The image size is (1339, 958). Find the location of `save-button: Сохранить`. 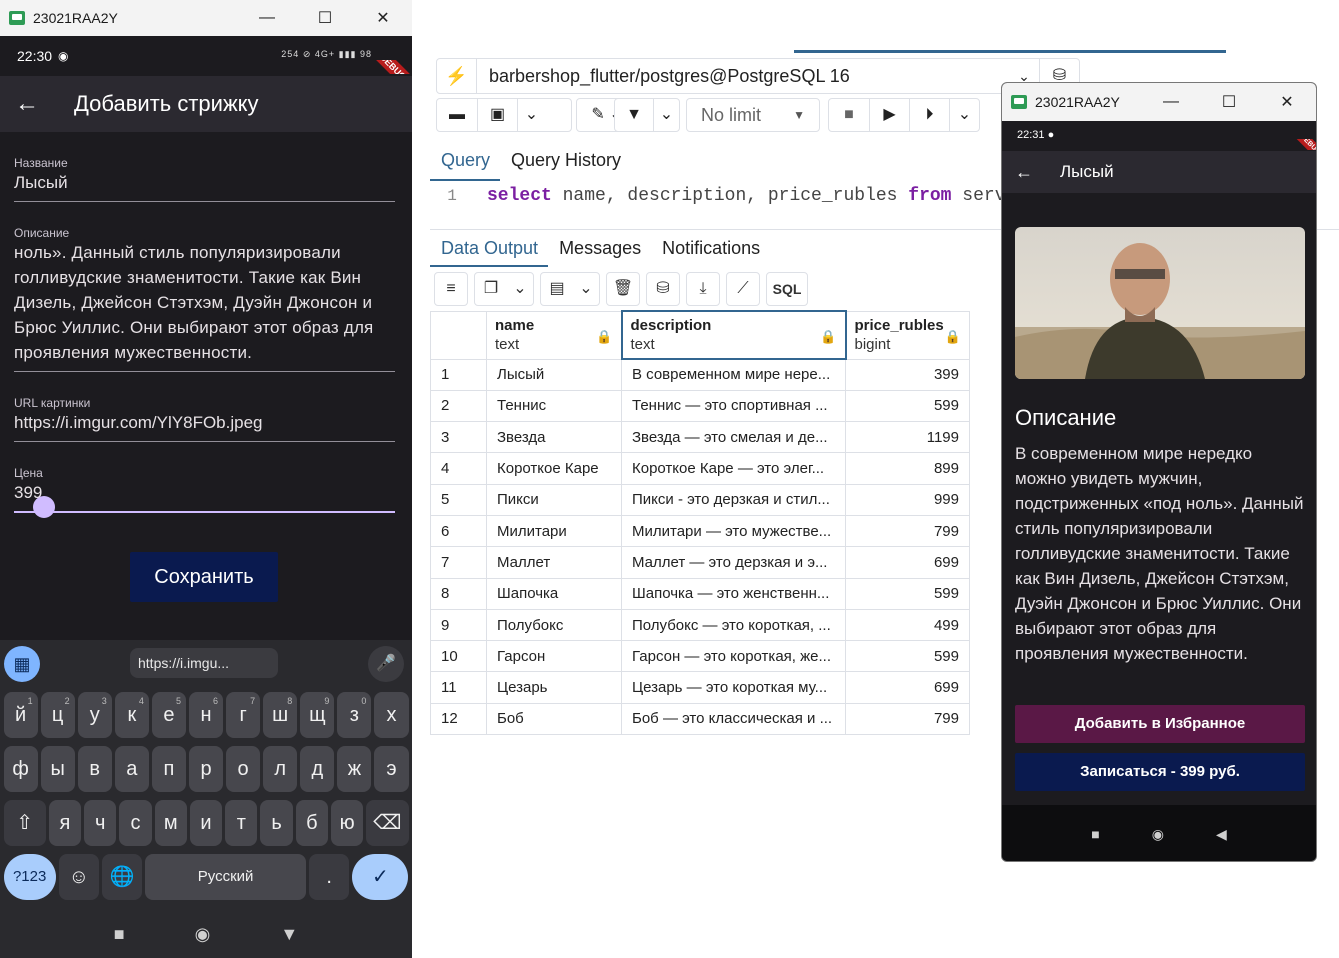

save-button: Сохранить is located at coordinates (204, 577).